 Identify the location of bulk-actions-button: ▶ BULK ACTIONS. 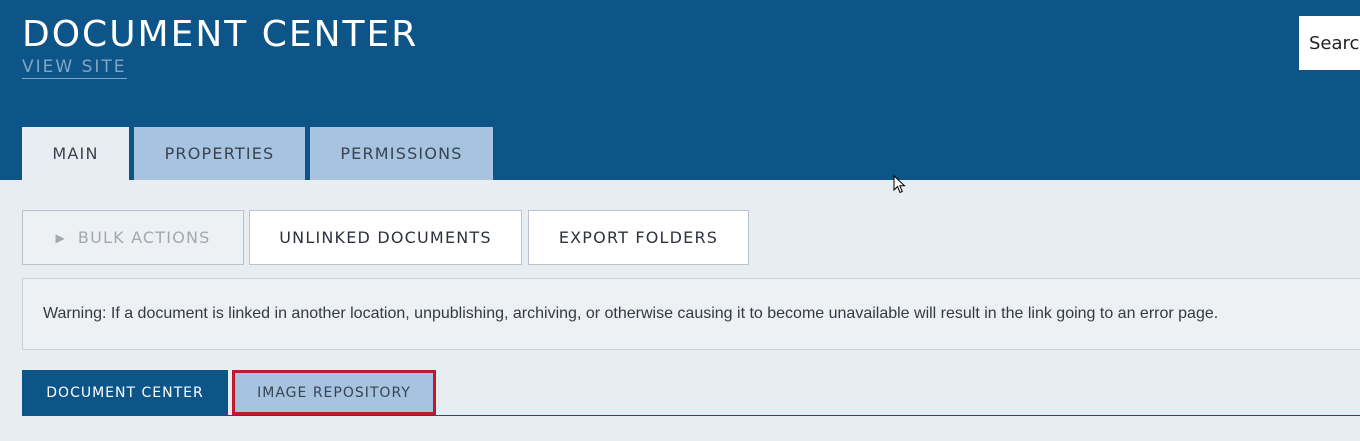
(133, 237).